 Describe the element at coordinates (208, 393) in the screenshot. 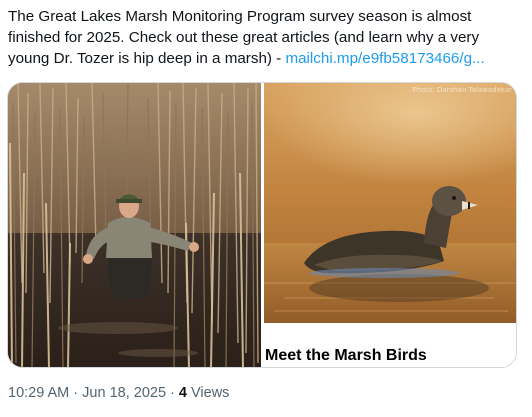

I see `views-label: Views` at that location.